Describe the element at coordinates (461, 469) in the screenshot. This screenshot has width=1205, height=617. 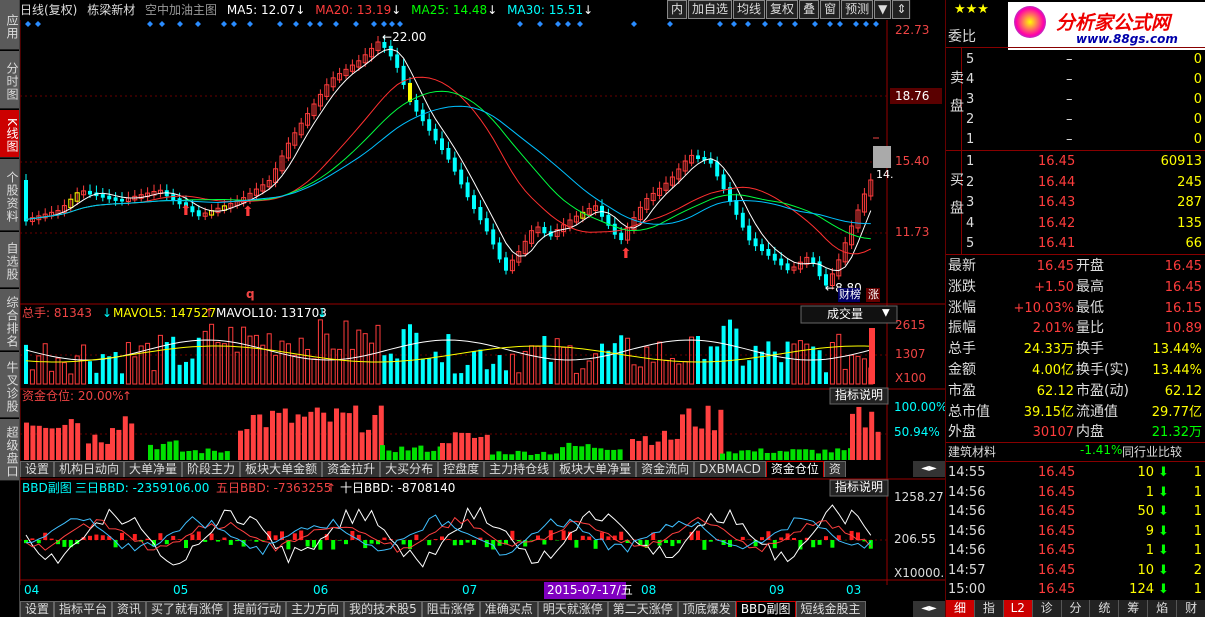
I see `tab-control: 控盘度` at that location.